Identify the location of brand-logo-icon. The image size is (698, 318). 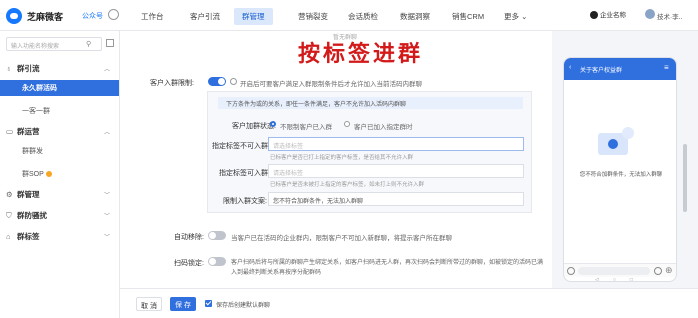
(14, 16).